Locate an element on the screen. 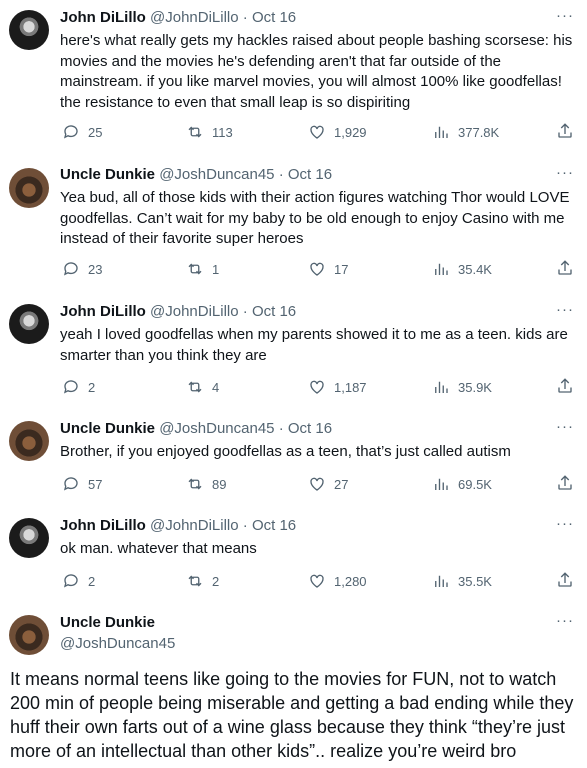 The image size is (587, 768). tweet-text: ok man. whatever that means is located at coordinates (158, 548).